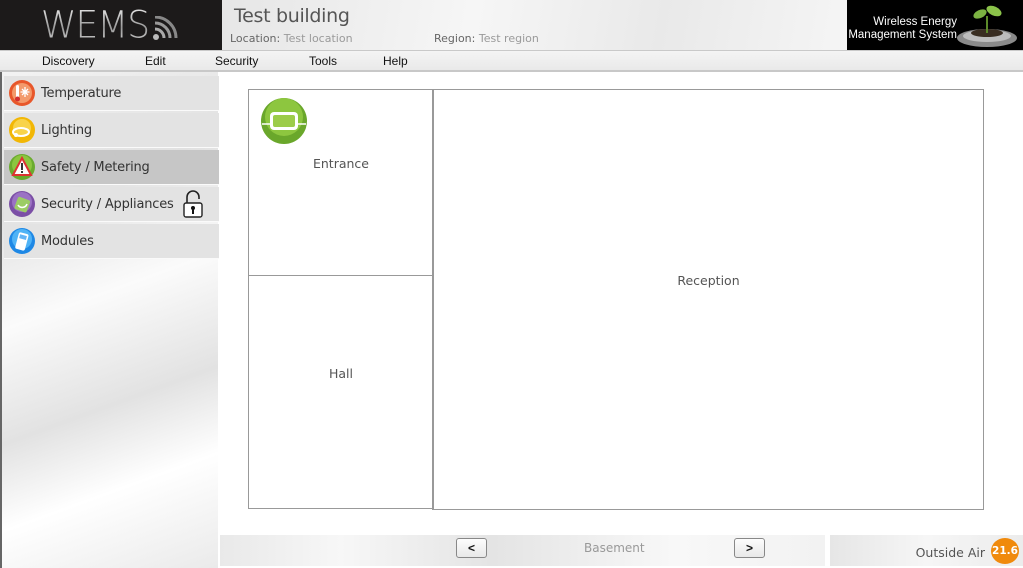  I want to click on brand-line-1: Wireless Energy, so click(915, 22).